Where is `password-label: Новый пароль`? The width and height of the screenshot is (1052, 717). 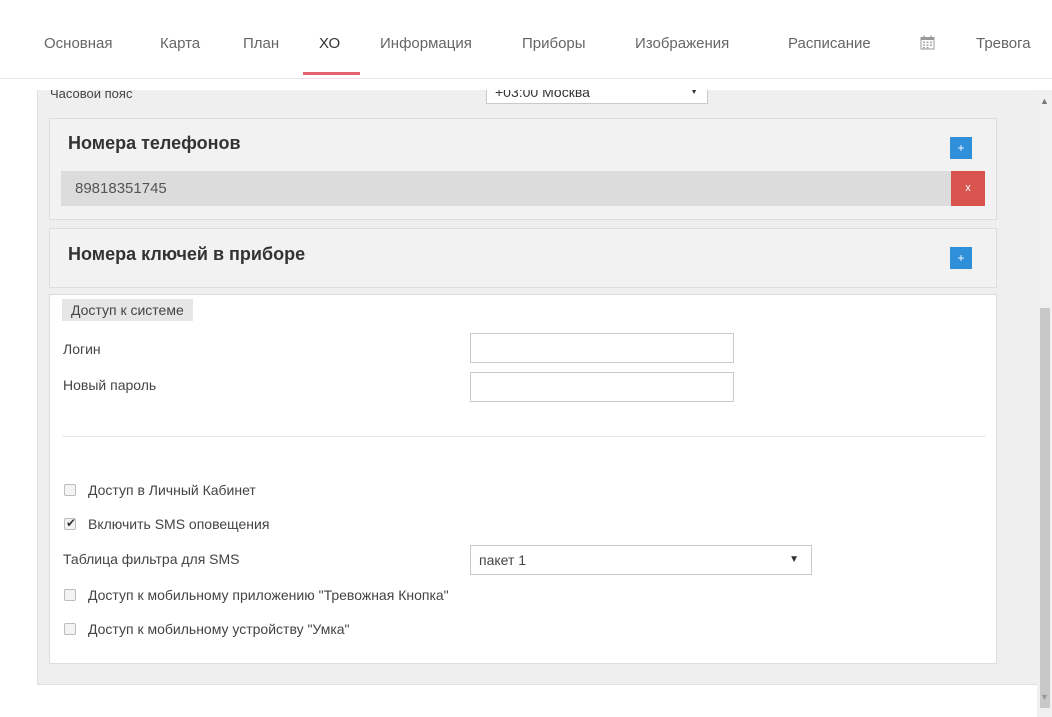 password-label: Новый пароль is located at coordinates (110, 385).